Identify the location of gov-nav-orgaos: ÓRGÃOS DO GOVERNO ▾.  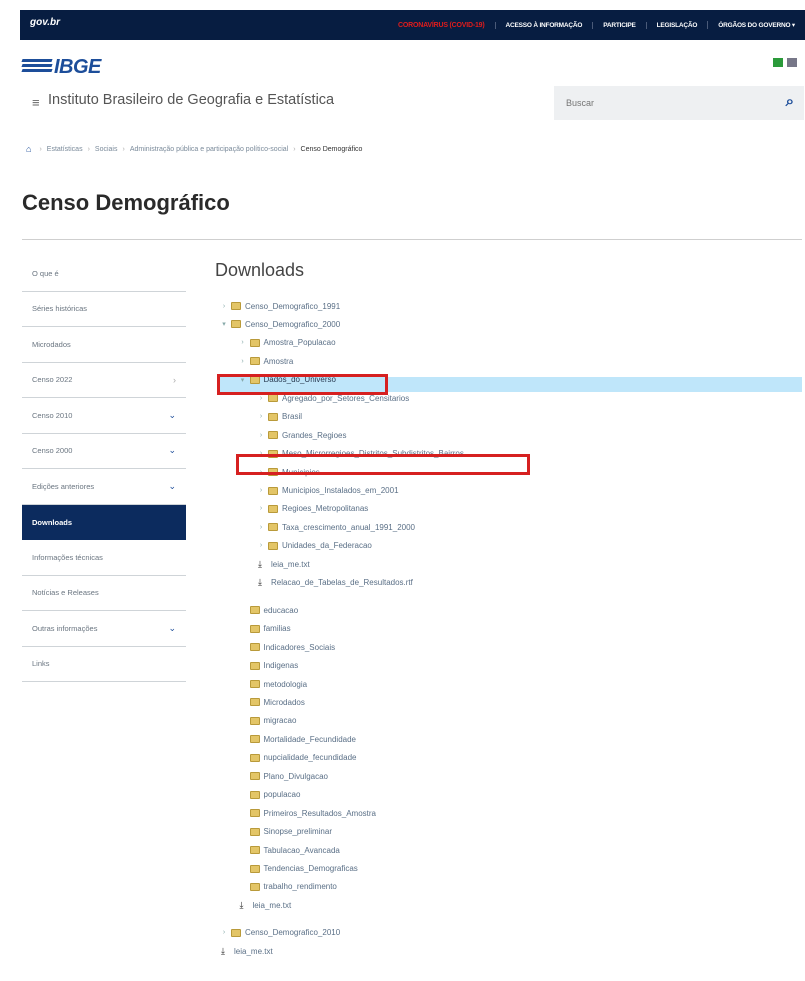
(756, 25).